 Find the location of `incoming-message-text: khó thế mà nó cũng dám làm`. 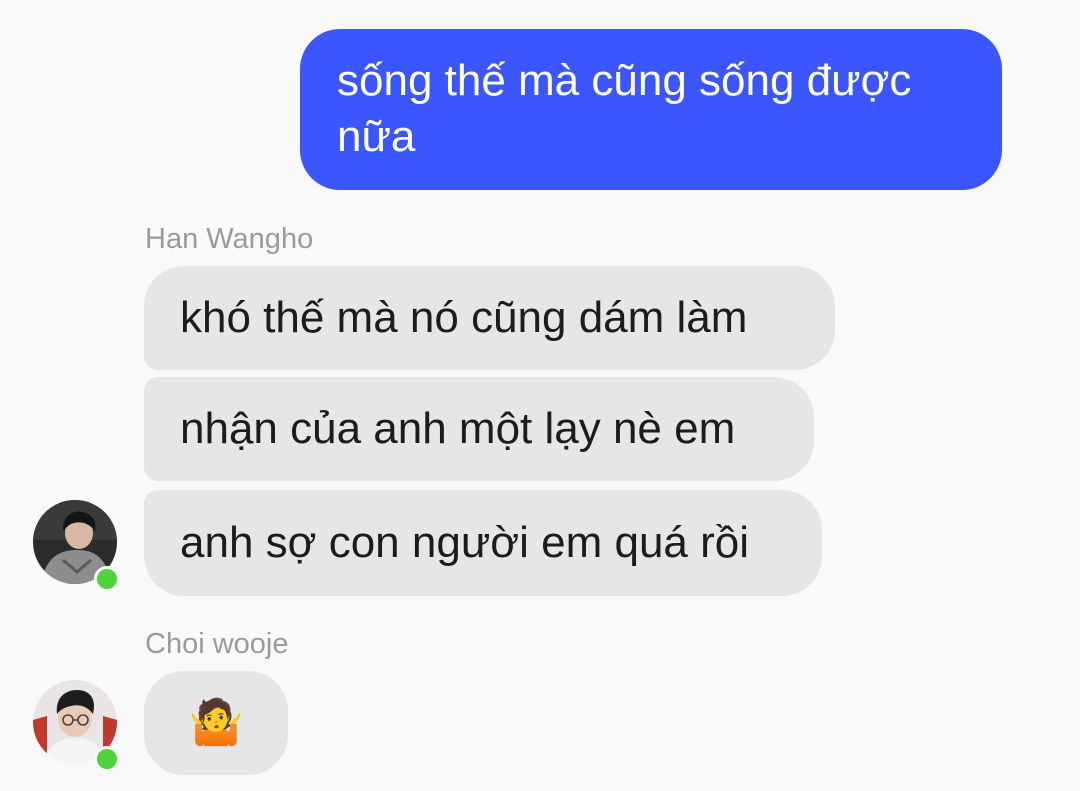

incoming-message-text: khó thế mà nó cũng dám làm is located at coordinates (464, 317).